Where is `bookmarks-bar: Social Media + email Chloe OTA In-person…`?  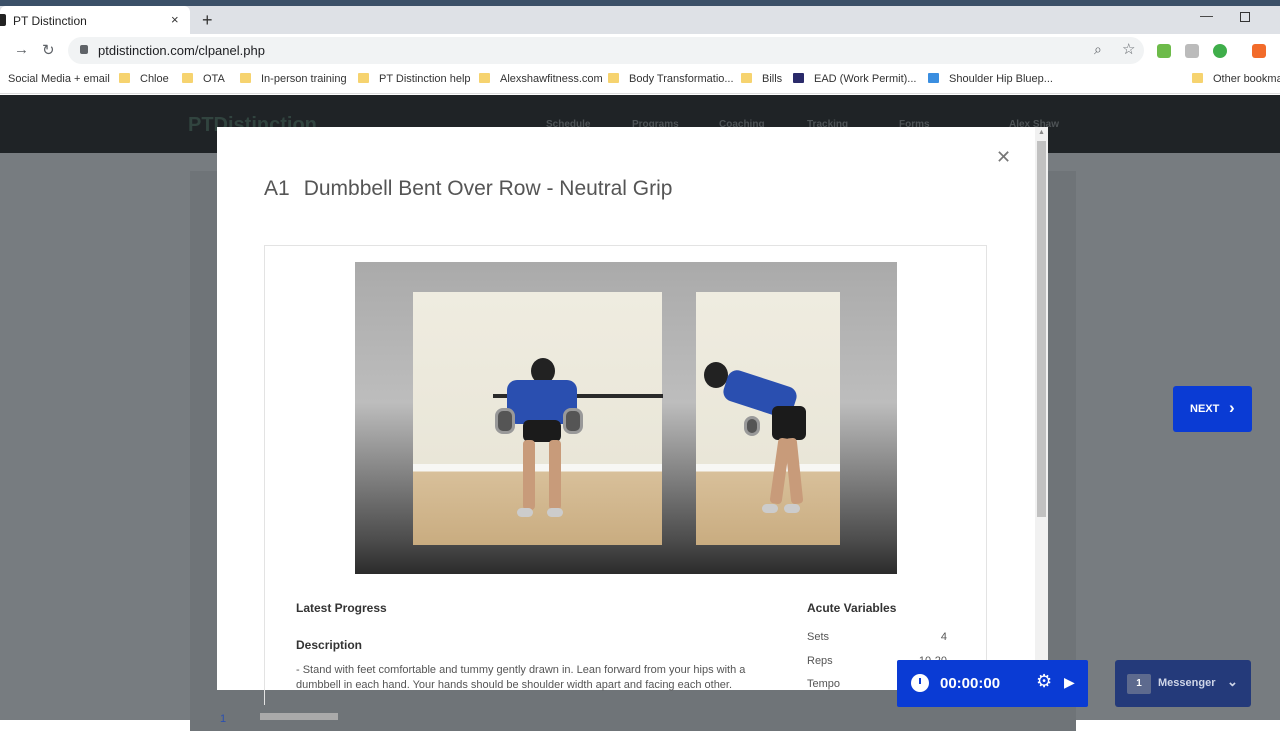 bookmarks-bar: Social Media + email Chloe OTA In-person… is located at coordinates (640, 80).